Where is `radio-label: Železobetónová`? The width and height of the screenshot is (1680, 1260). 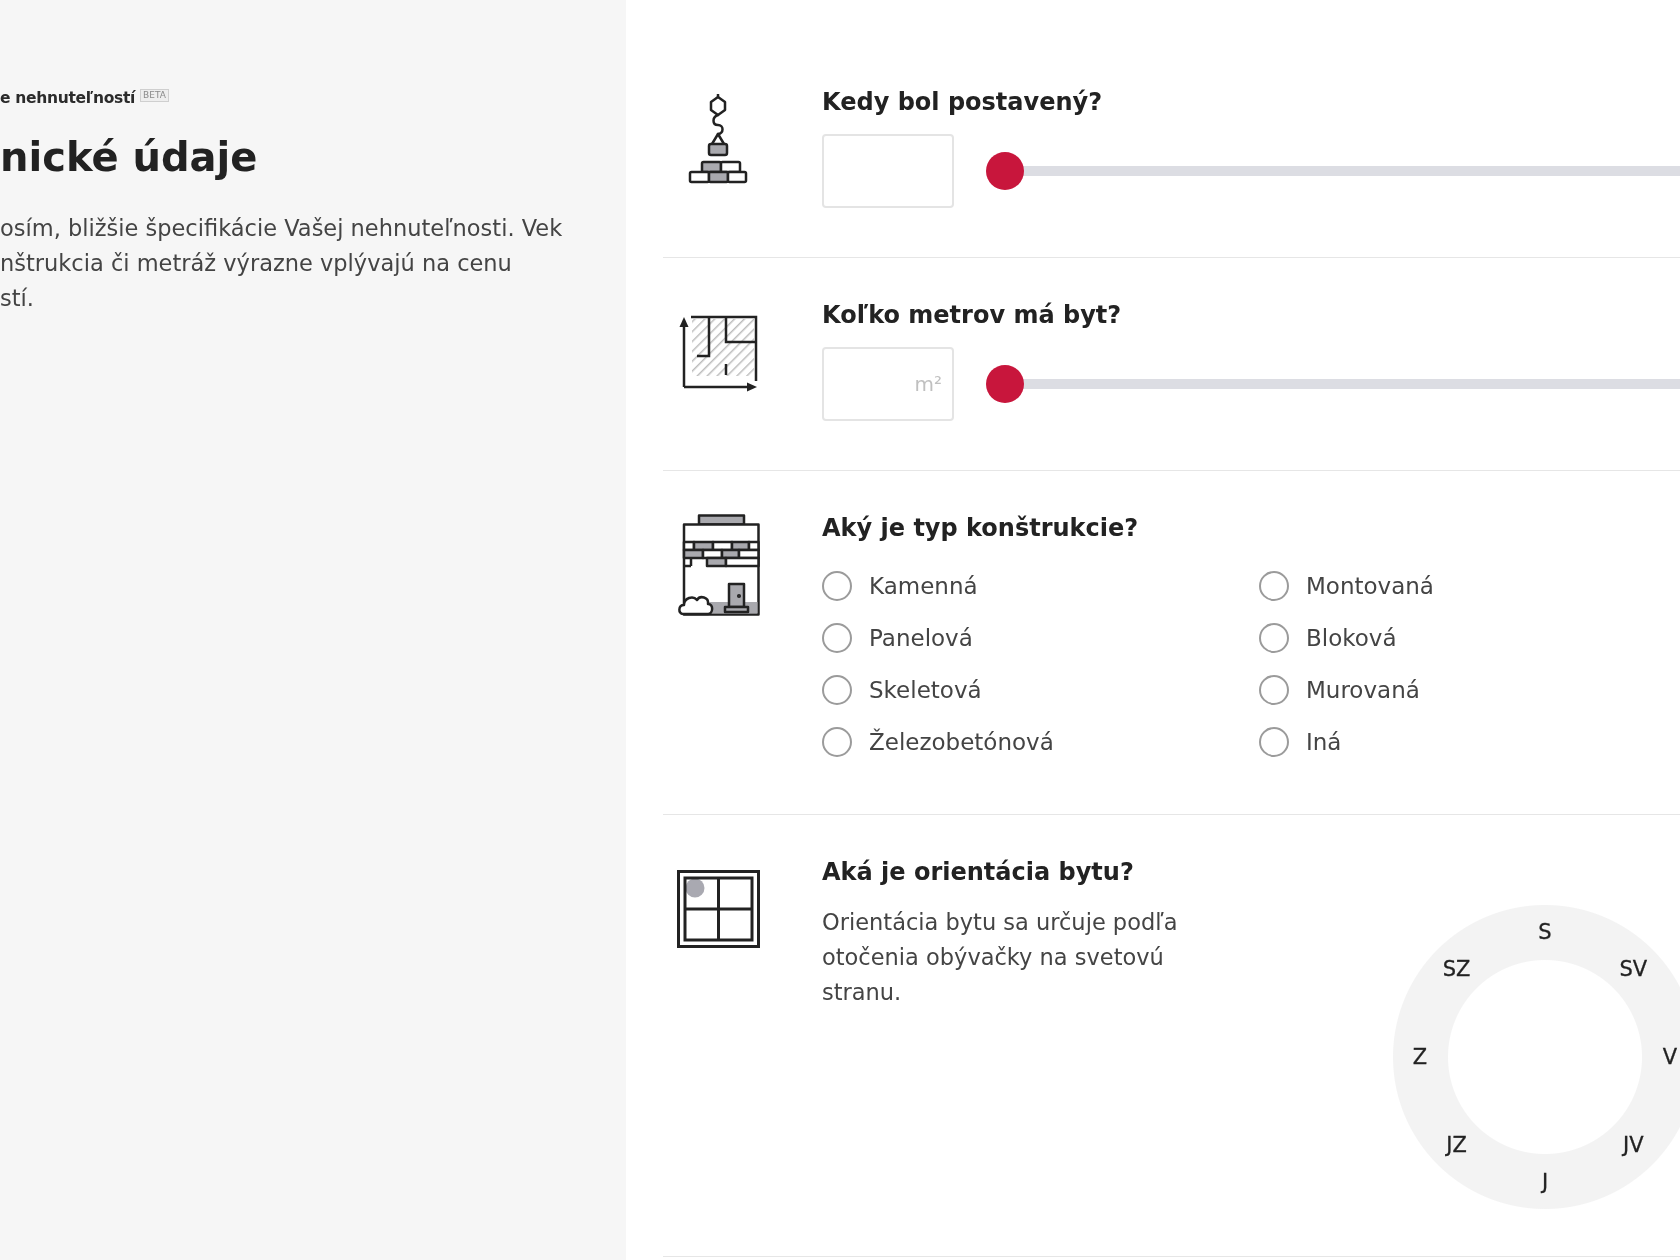
radio-label: Železobetónová is located at coordinates (961, 742).